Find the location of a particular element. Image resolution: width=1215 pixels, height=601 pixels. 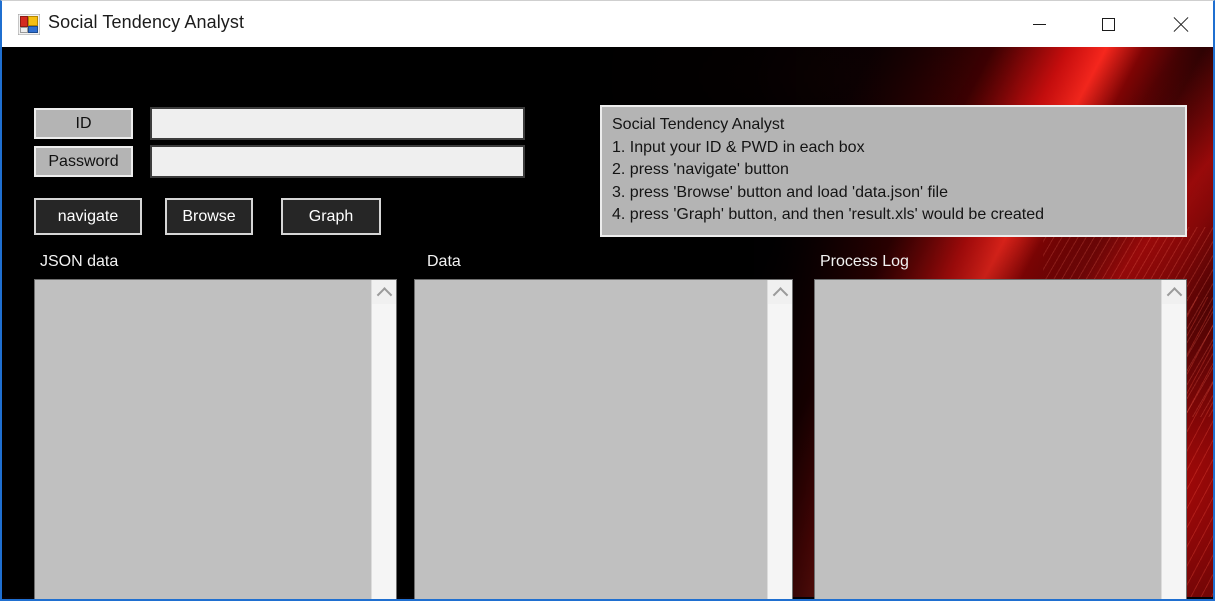

graph-button: Graph is located at coordinates (331, 216).